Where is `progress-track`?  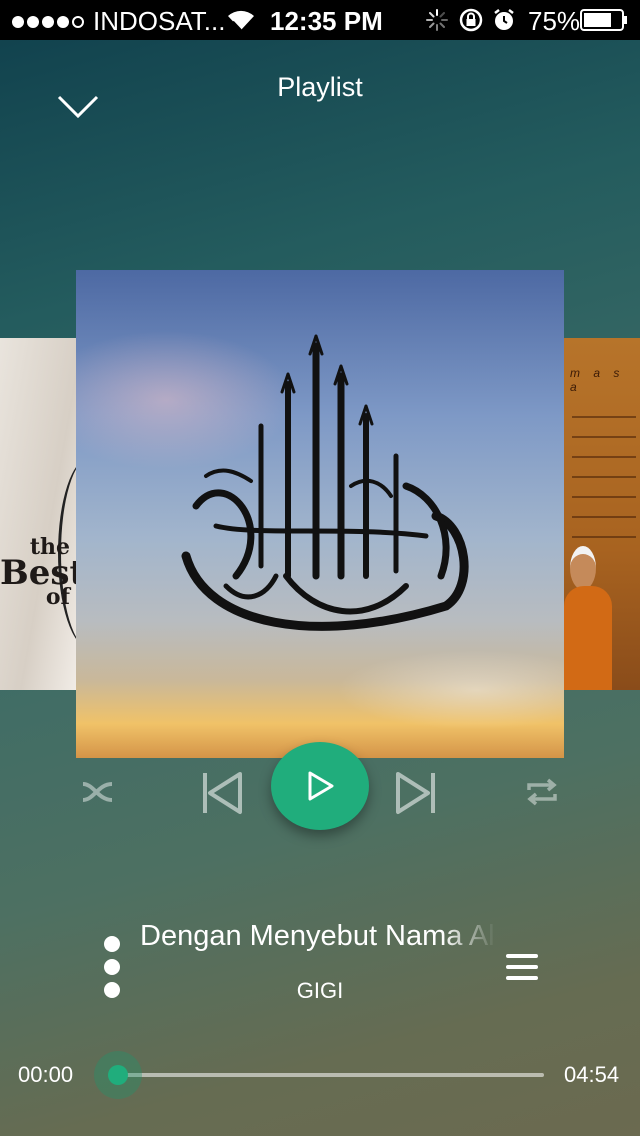
progress-track is located at coordinates (331, 1075).